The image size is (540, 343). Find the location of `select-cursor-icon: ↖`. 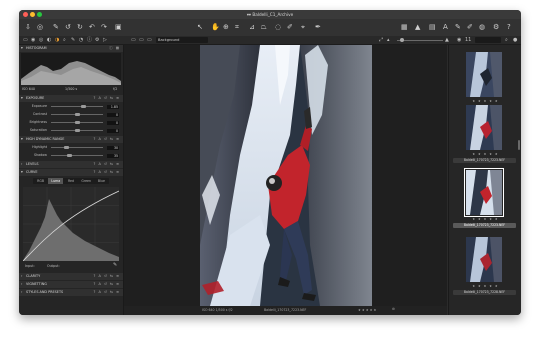

select-cursor-icon: ↖ is located at coordinates (200, 27).